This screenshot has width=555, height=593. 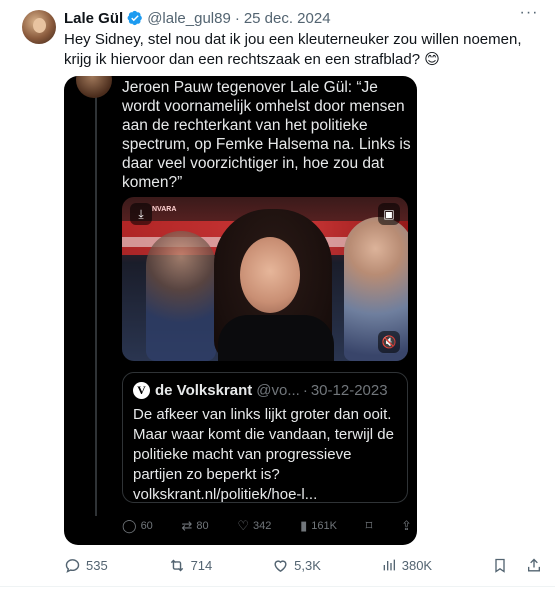 What do you see at coordinates (189, 18) in the screenshot?
I see `author-handle: @lale_gul89` at bounding box center [189, 18].